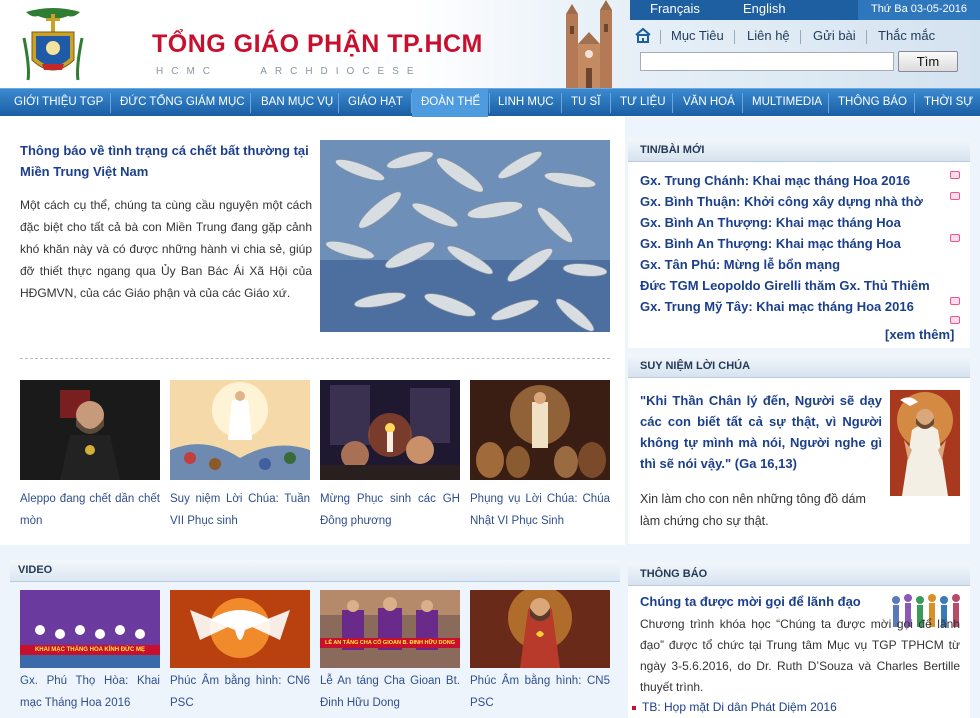  Describe the element at coordinates (53, 46) in the screenshot. I see `archdiocese-coat-of-arms-logo` at that location.